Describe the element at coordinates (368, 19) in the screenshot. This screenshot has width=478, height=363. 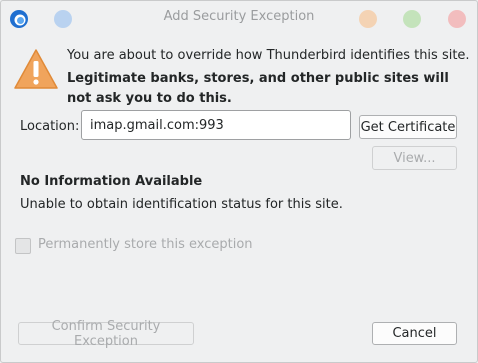
I see `minimize-button` at that location.